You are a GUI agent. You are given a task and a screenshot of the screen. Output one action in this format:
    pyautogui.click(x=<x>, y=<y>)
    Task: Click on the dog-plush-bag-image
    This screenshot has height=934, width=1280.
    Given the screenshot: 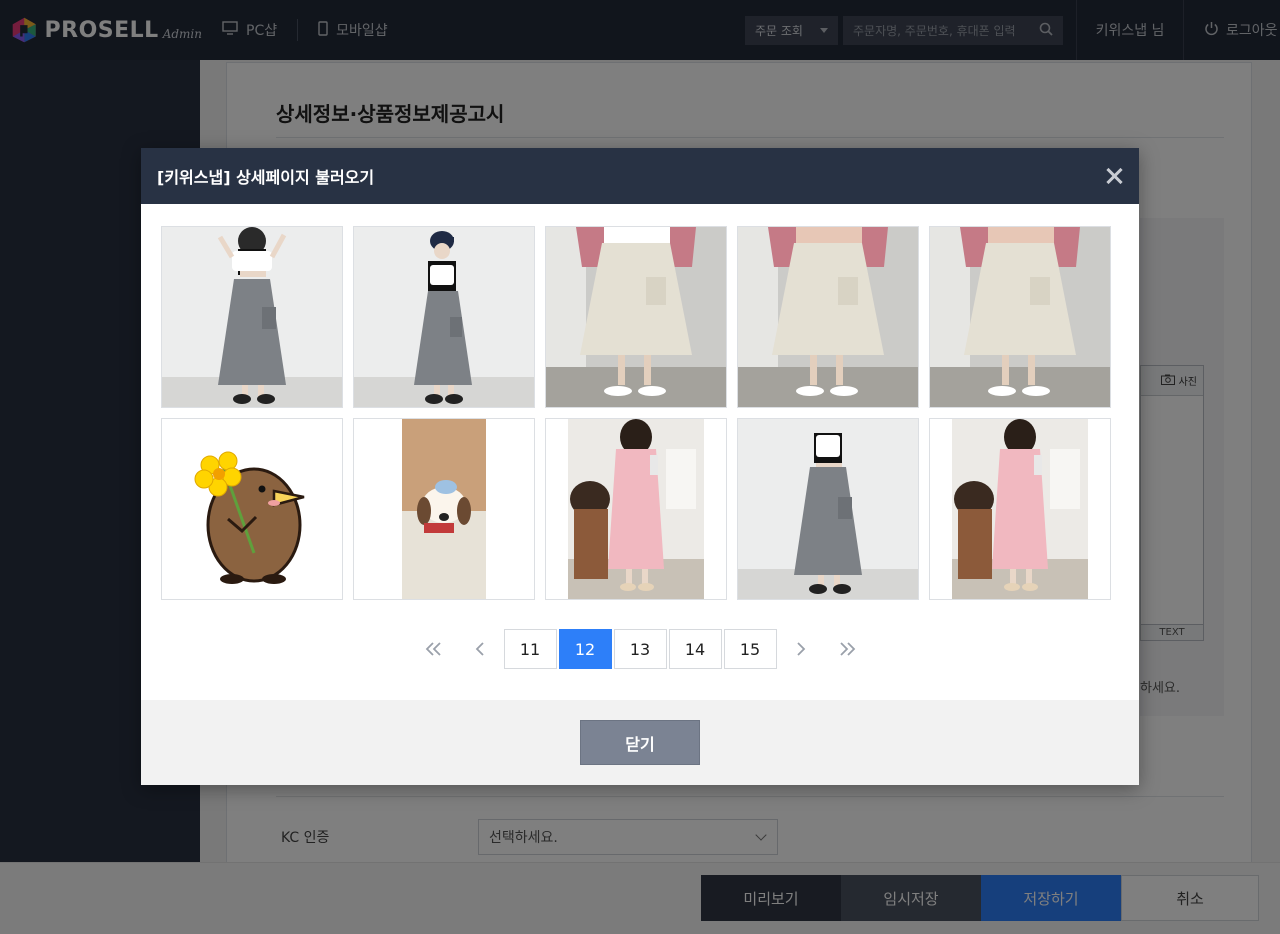 What is the action you would take?
    pyautogui.click(x=444, y=509)
    